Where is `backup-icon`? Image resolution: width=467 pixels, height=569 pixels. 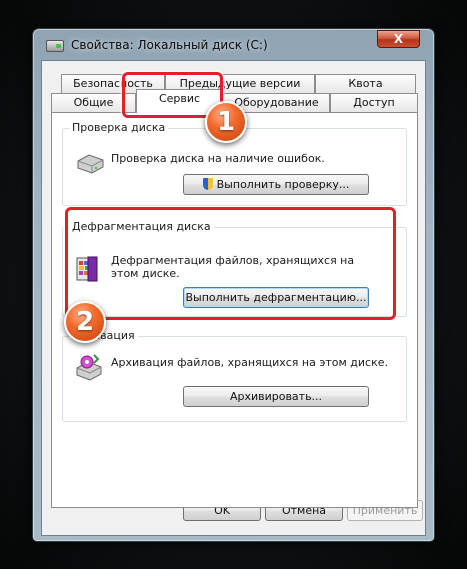
backup-icon is located at coordinates (89, 367).